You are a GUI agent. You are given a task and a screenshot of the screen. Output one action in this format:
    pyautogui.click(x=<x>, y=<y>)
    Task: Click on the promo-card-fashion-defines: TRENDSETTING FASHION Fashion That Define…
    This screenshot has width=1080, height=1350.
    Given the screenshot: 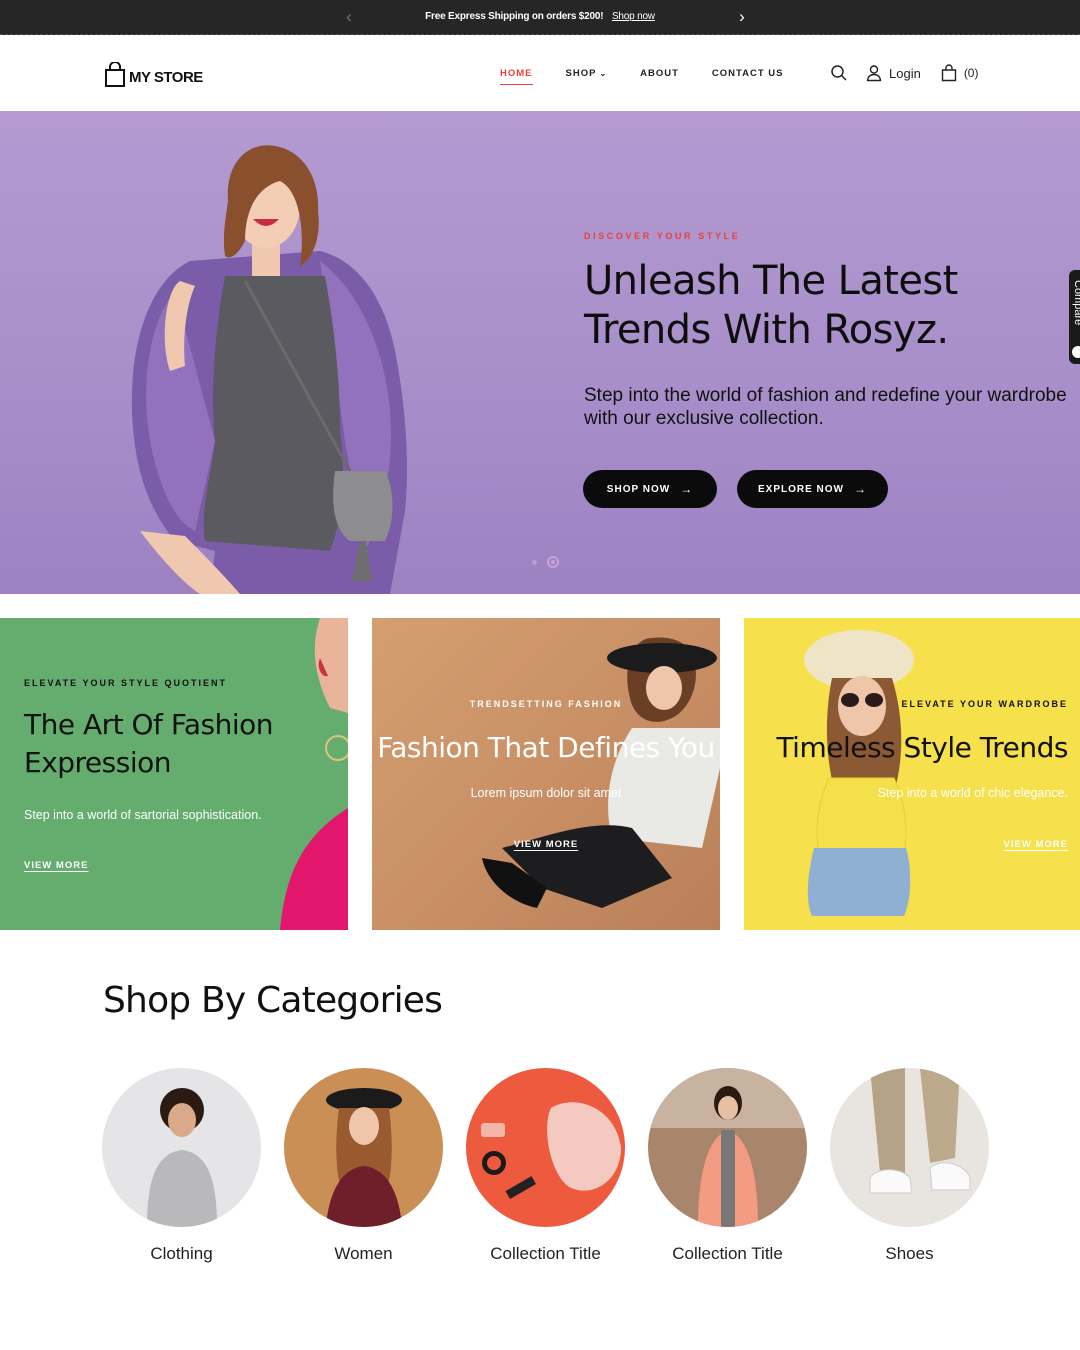 What is the action you would take?
    pyautogui.click(x=546, y=774)
    